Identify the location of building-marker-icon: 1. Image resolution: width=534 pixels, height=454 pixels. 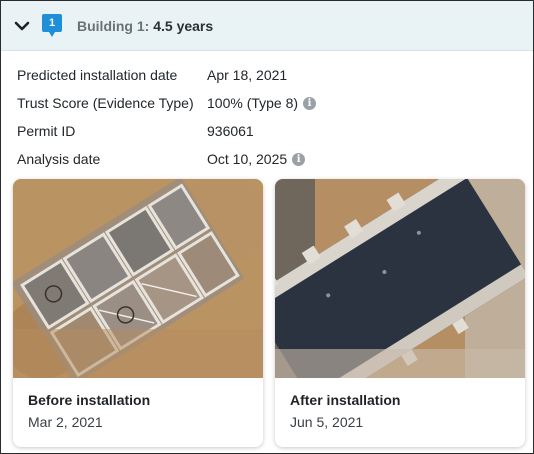
(52, 26).